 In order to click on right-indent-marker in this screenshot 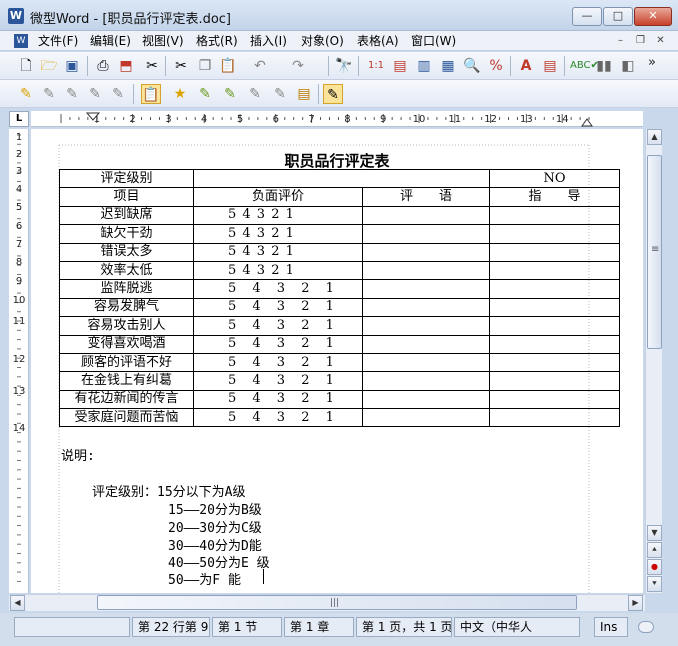, I will do `click(587, 122)`.